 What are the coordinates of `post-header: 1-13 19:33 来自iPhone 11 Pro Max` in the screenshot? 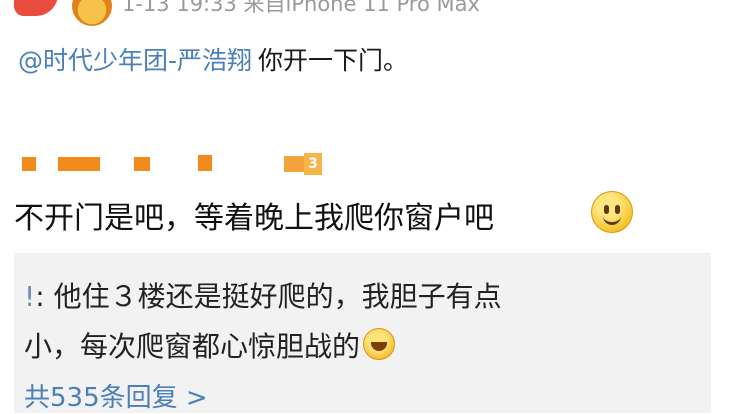 It's located at (367, 13).